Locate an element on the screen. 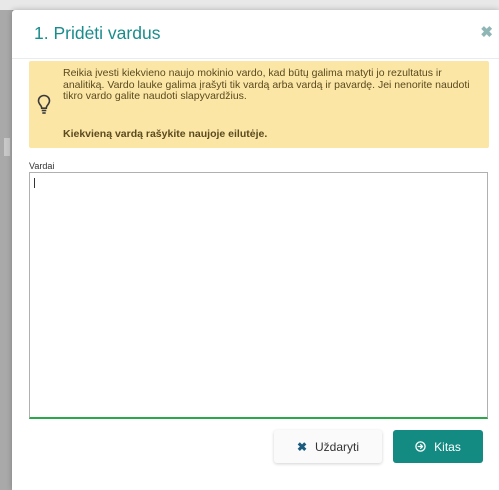 Image resolution: width=499 pixels, height=490 pixels. next-button: Kitas is located at coordinates (438, 446).